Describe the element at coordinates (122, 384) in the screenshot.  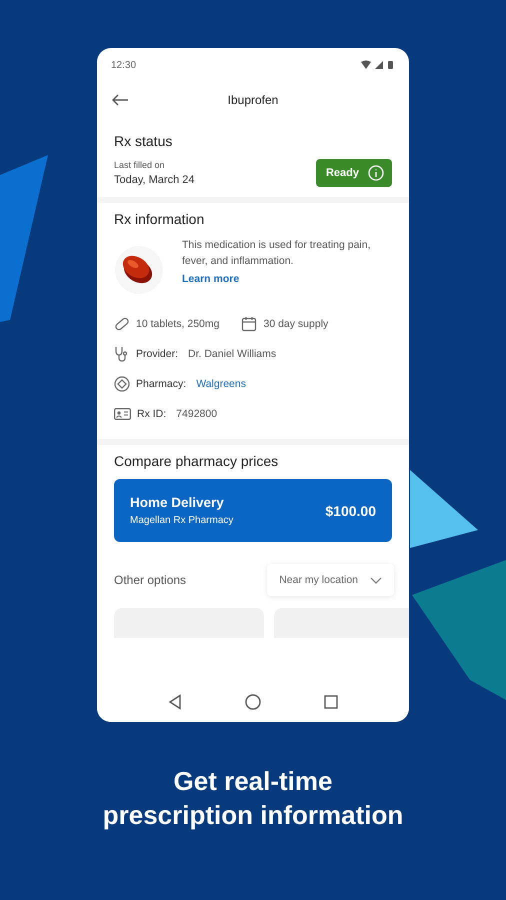
I see `pharmacy-icon` at that location.